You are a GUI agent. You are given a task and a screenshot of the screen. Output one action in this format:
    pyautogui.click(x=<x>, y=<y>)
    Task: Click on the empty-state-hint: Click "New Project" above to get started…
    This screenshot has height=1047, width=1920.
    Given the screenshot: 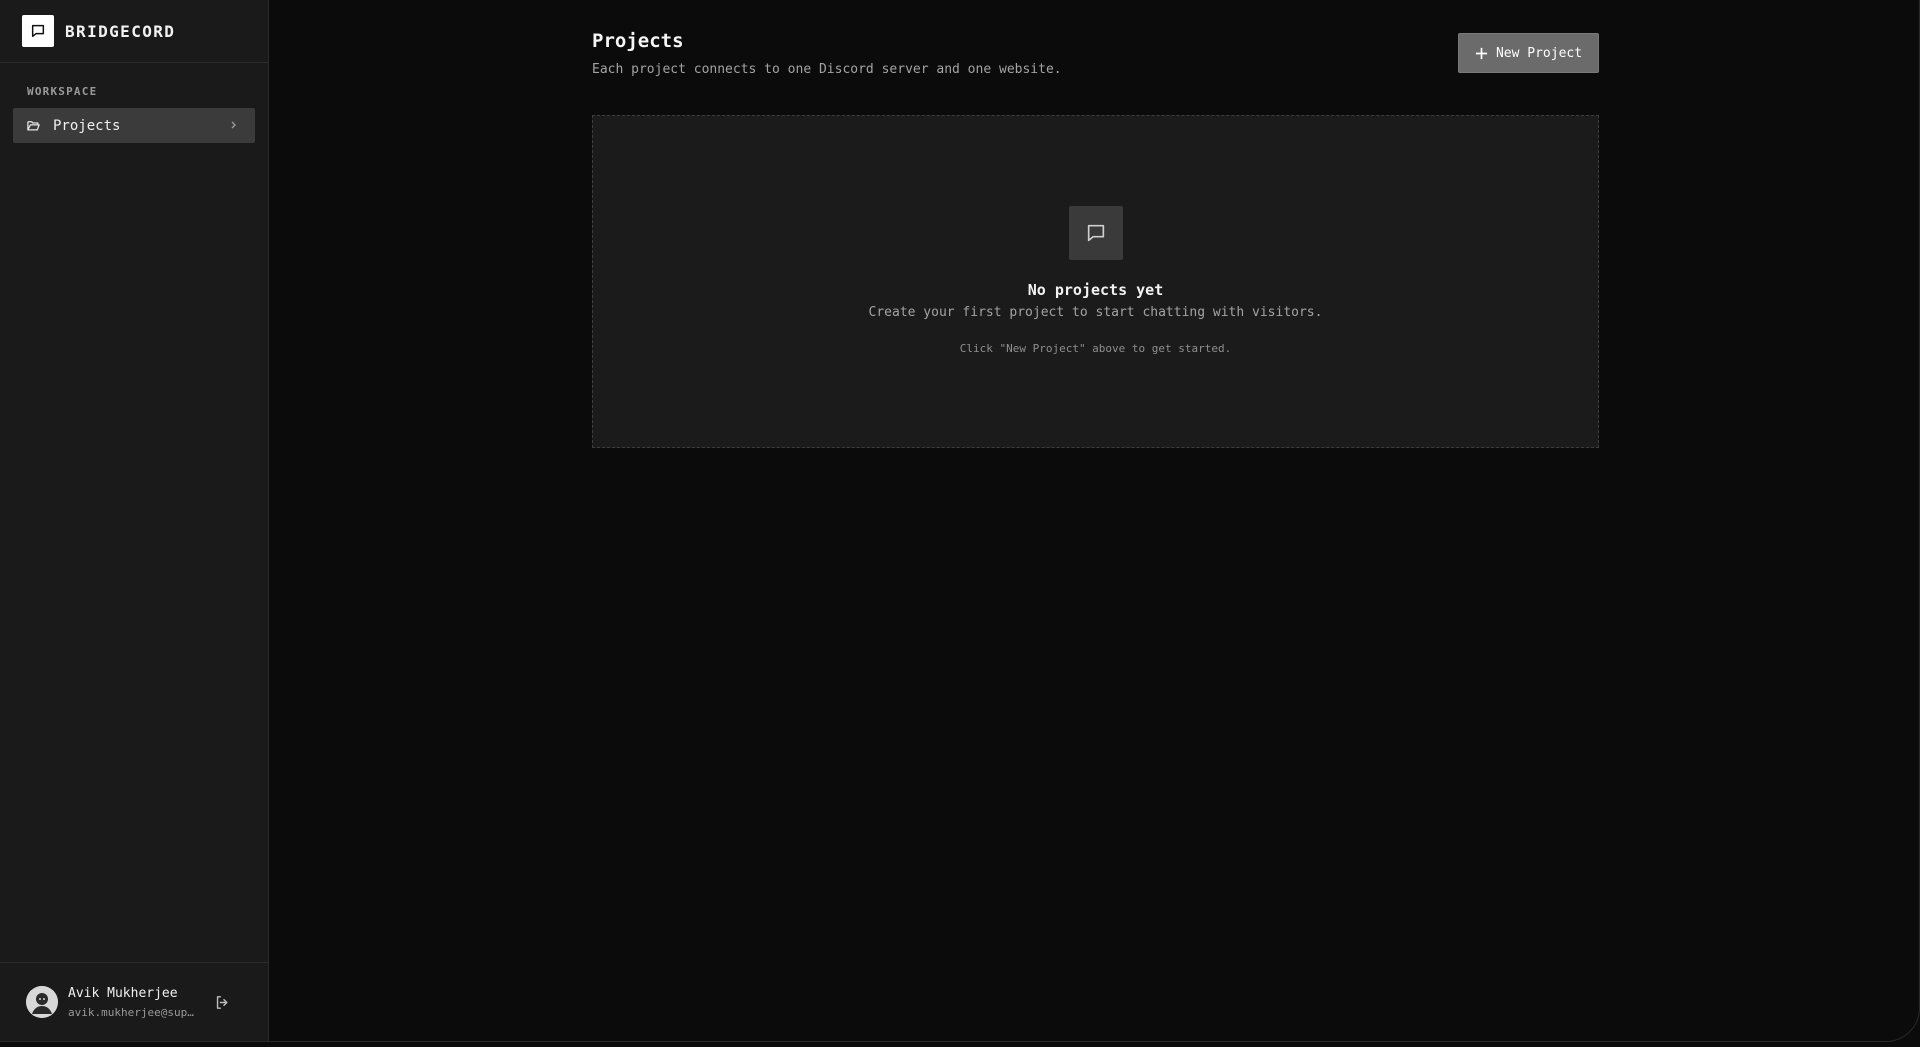 What is the action you would take?
    pyautogui.click(x=1095, y=348)
    